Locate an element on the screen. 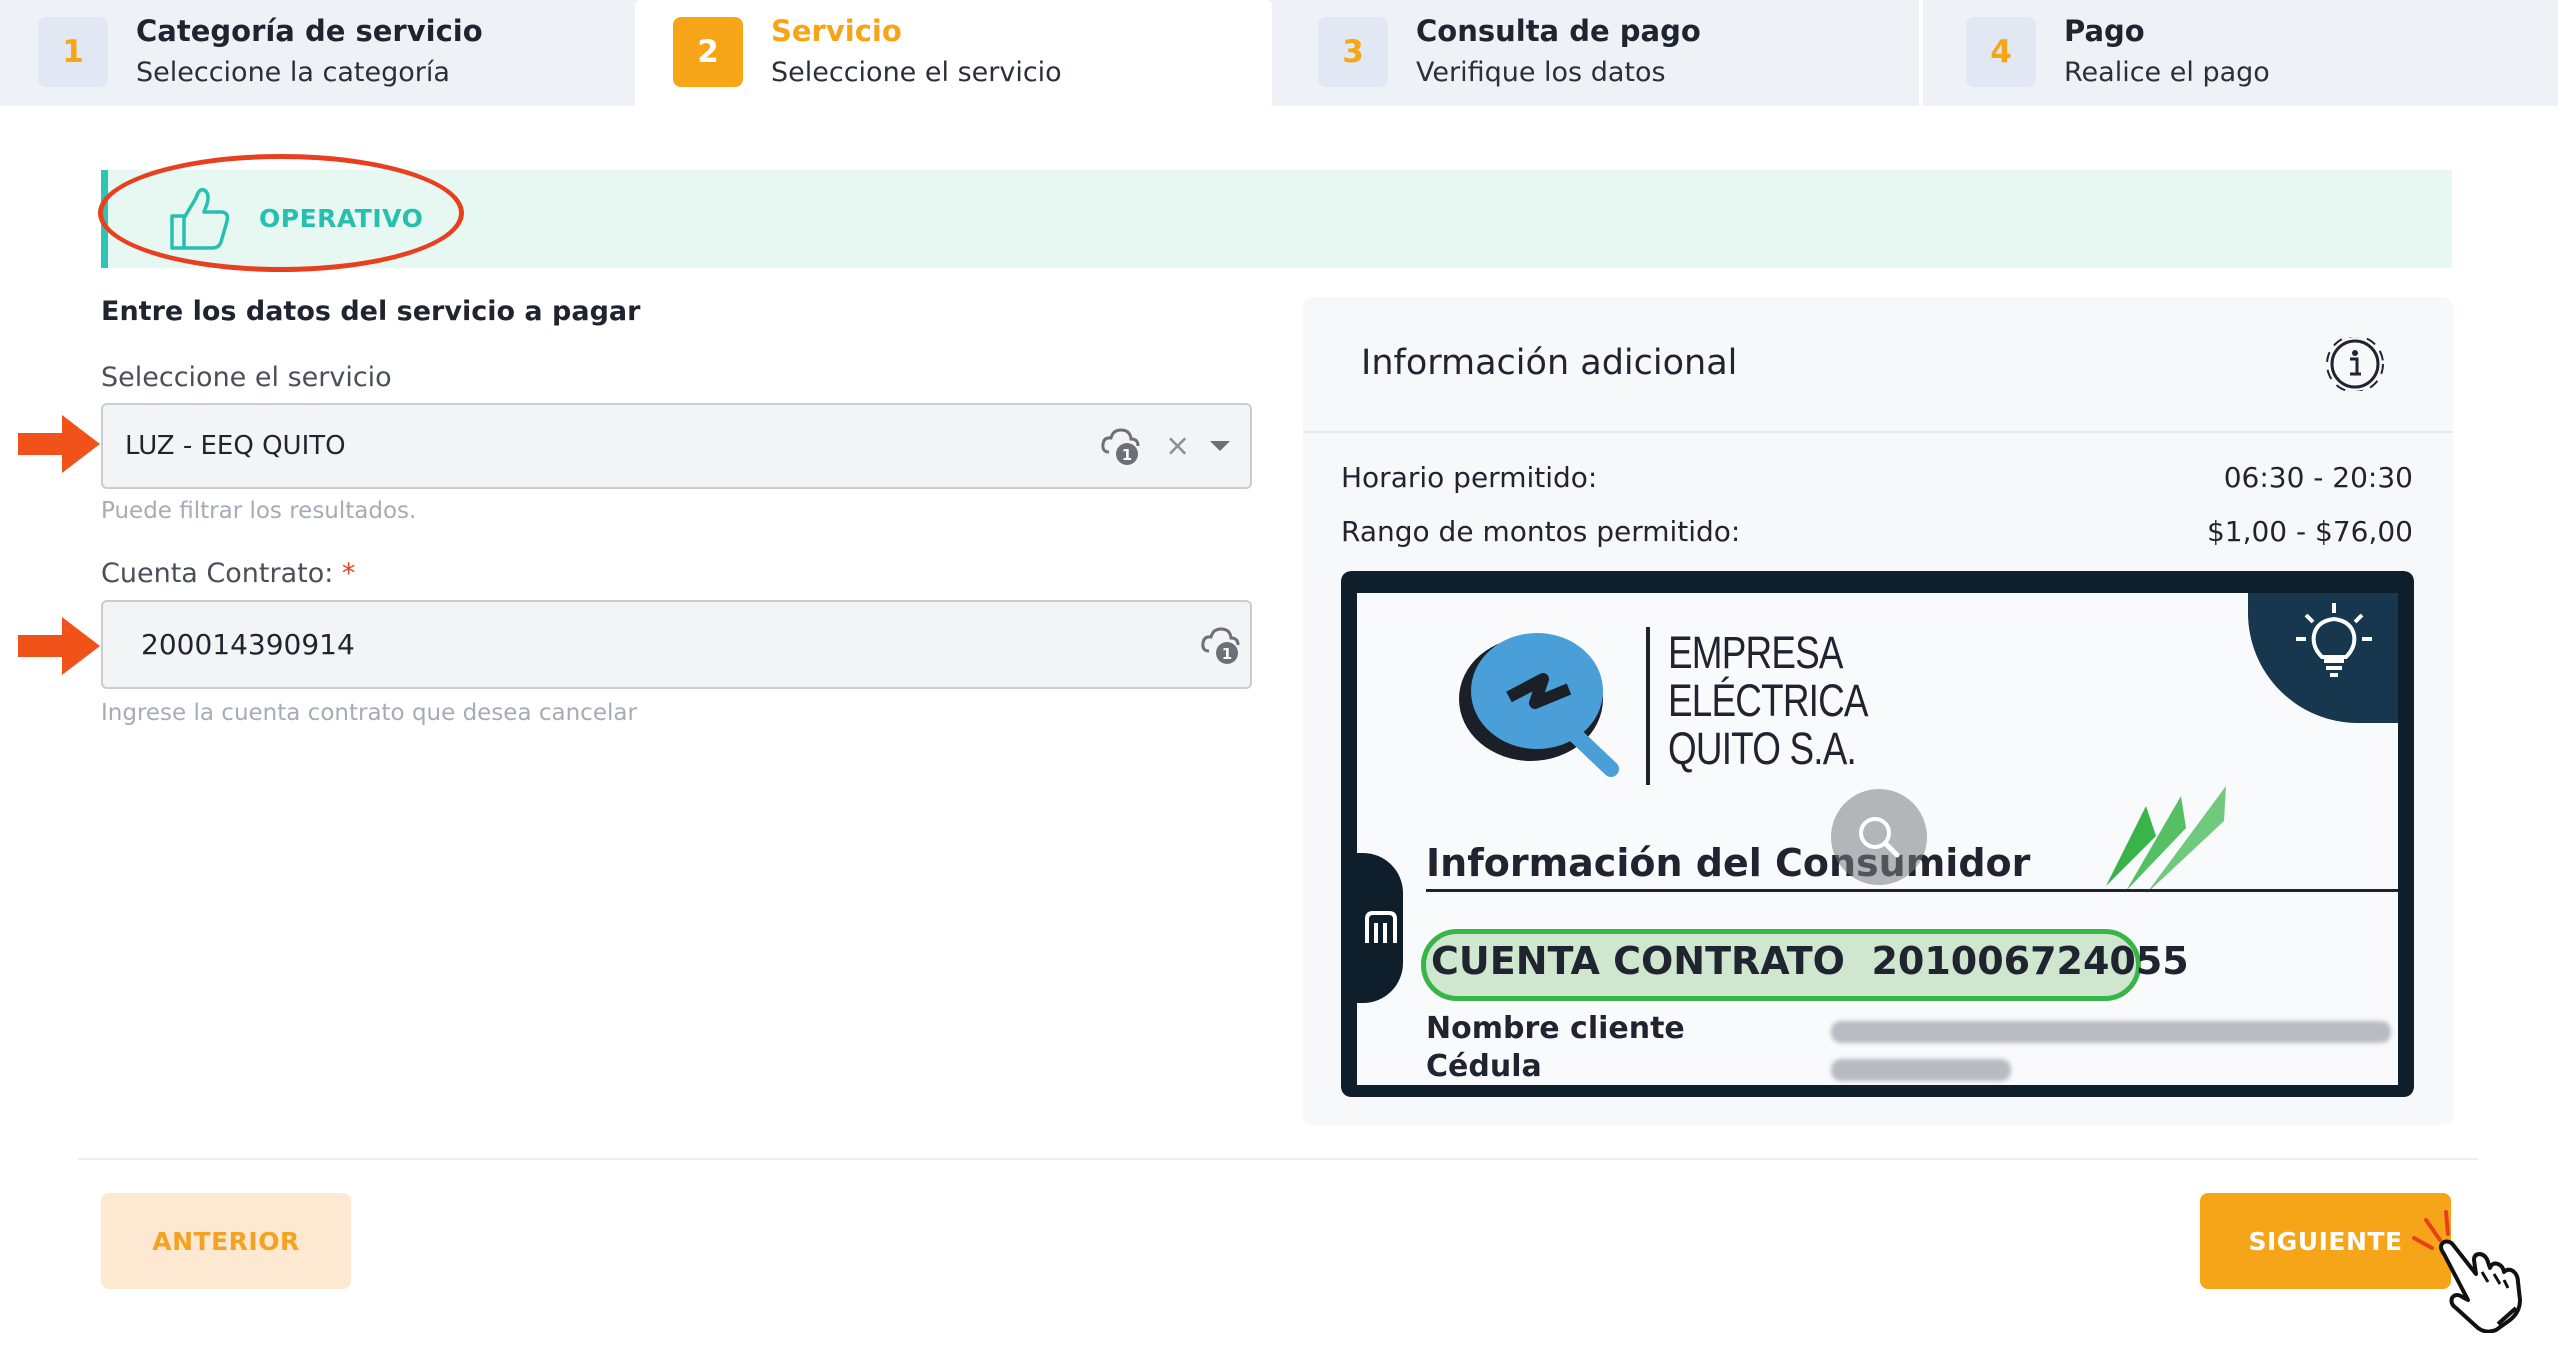 Image resolution: width=2558 pixels, height=1358 pixels. required-mark: * is located at coordinates (348, 573).